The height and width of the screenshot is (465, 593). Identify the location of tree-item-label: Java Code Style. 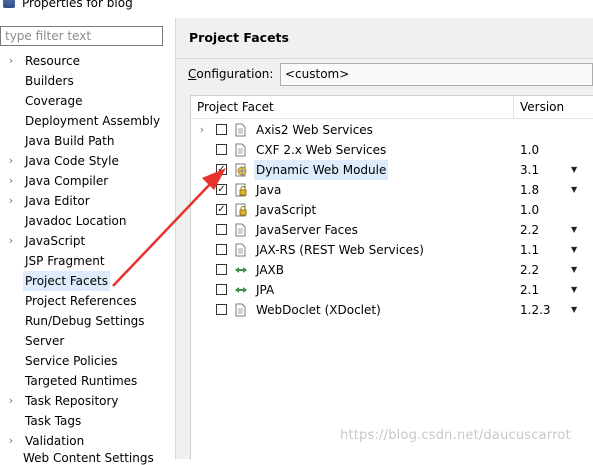
(72, 161).